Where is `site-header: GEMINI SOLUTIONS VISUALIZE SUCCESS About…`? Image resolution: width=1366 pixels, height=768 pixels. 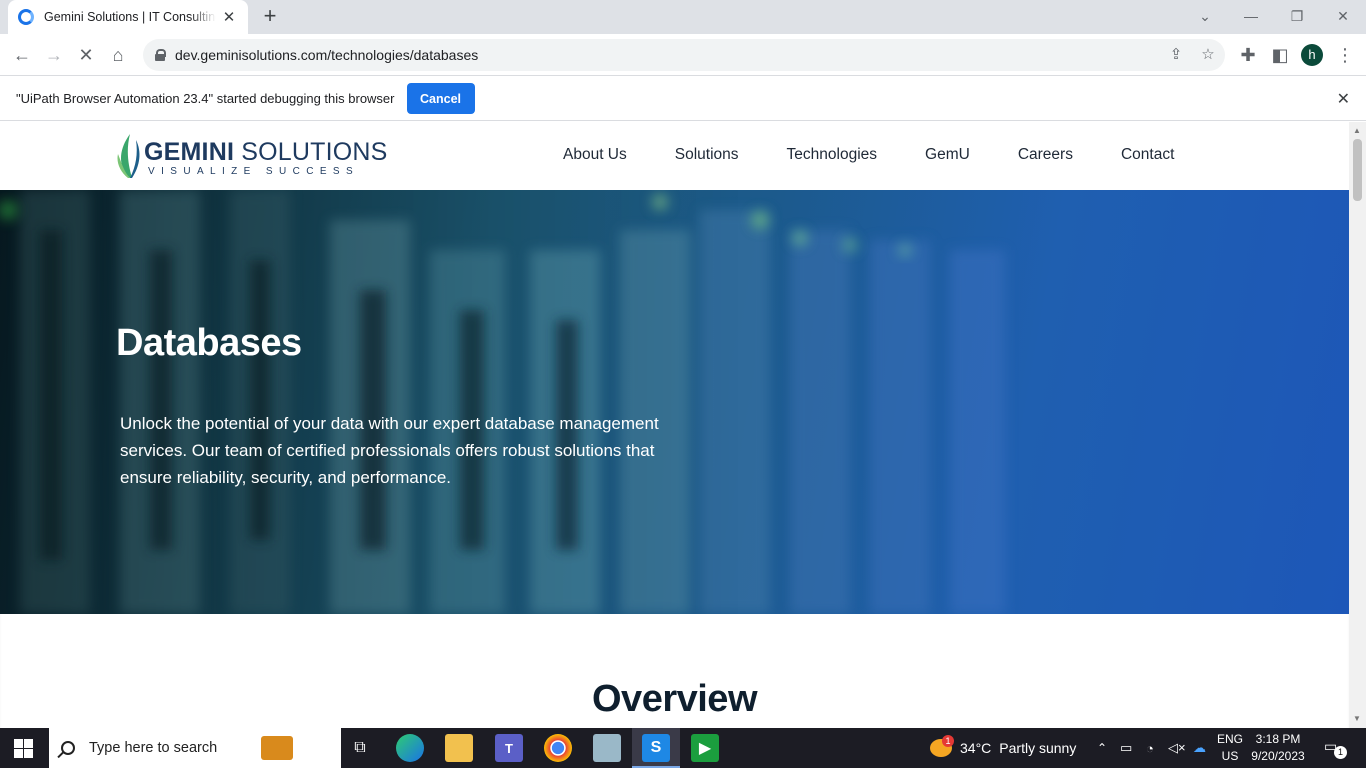
site-header: GEMINI SOLUTIONS VISUALIZE SUCCESS About… is located at coordinates (674, 156).